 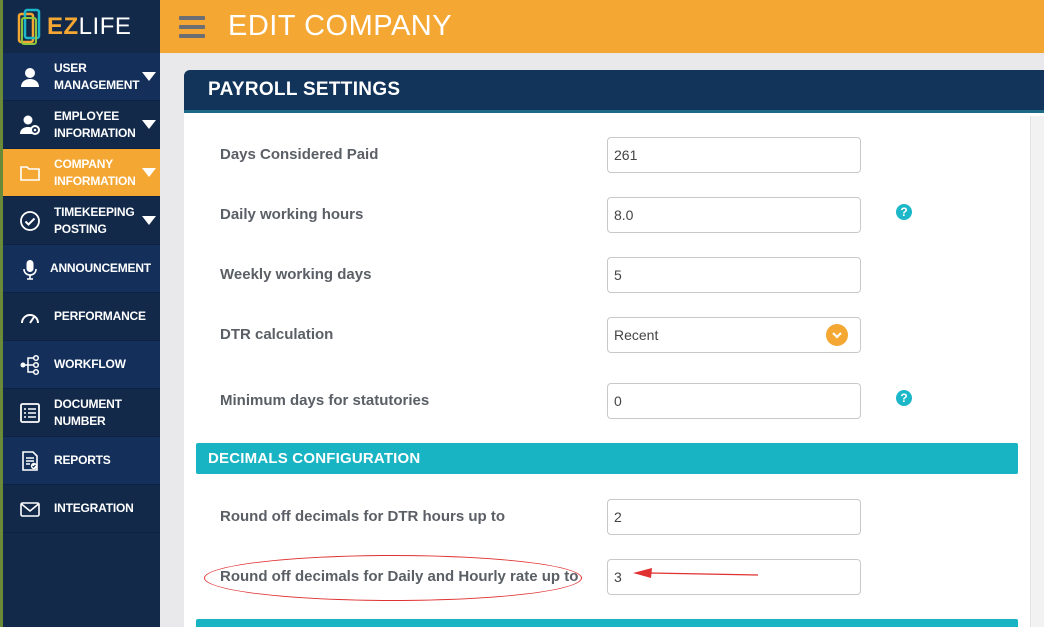 I want to click on gauge-icon, so click(x=30, y=317).